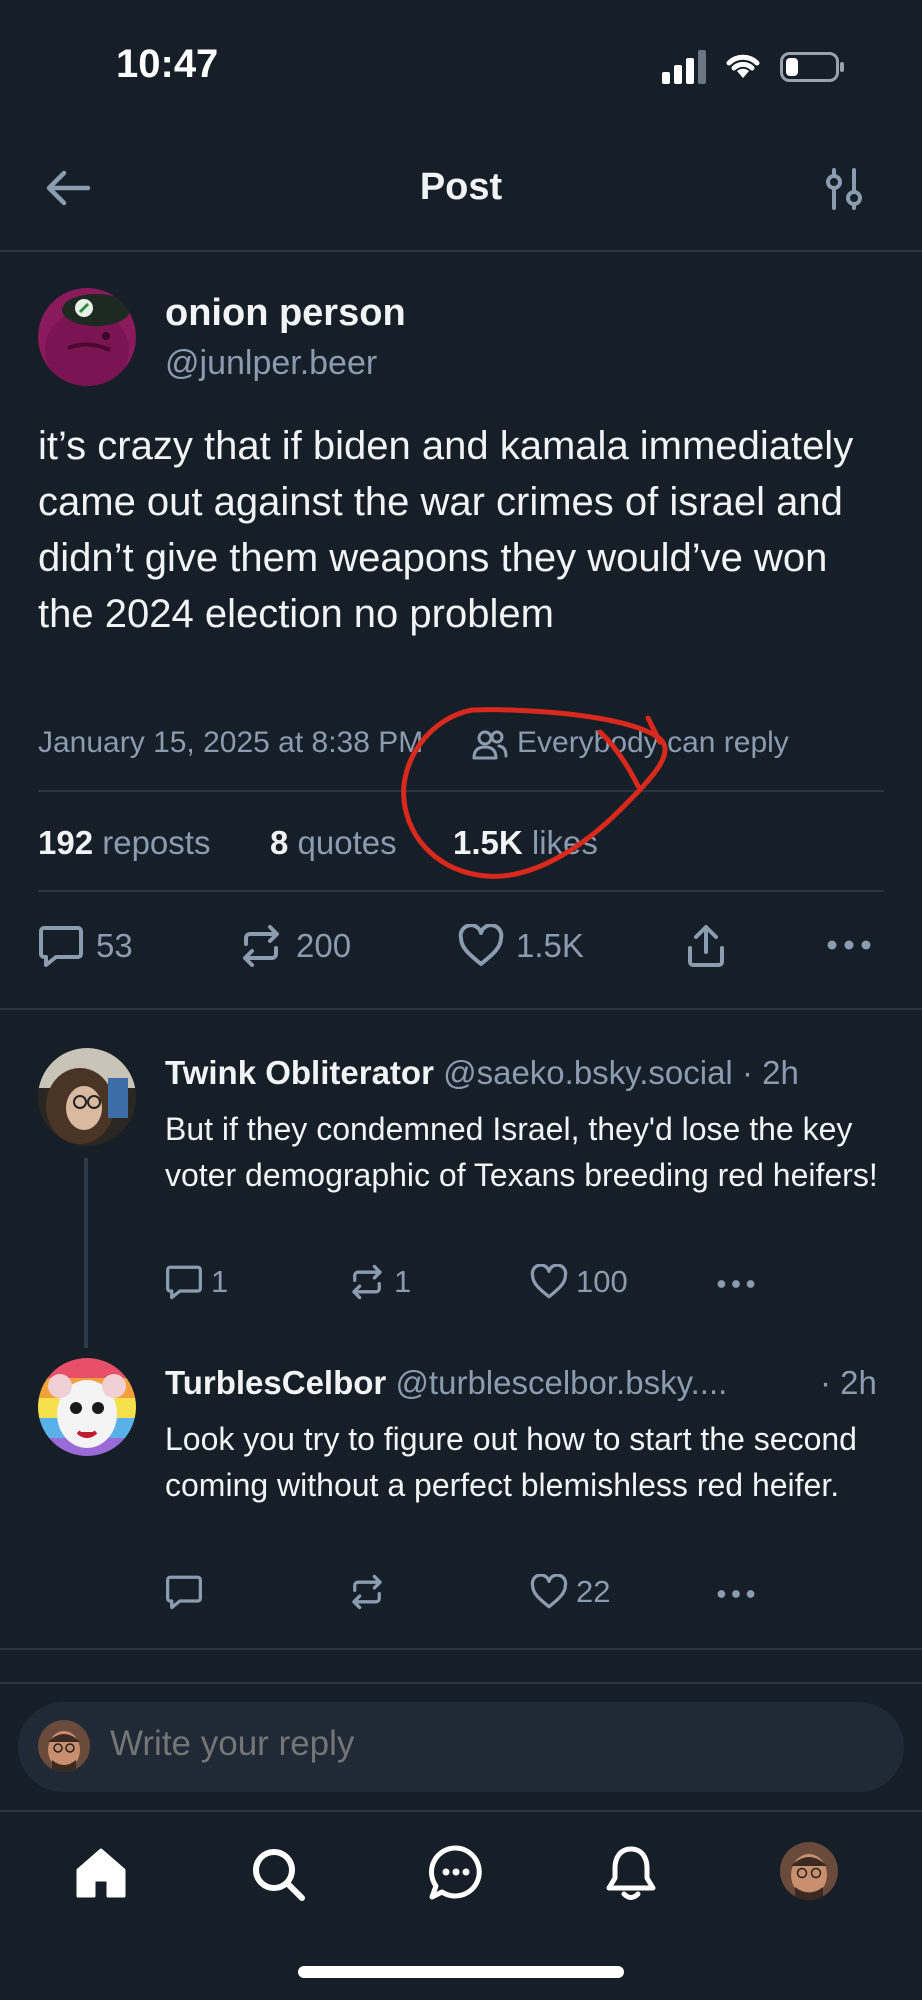  I want to click on reply-like-action: 100, so click(579, 1282).